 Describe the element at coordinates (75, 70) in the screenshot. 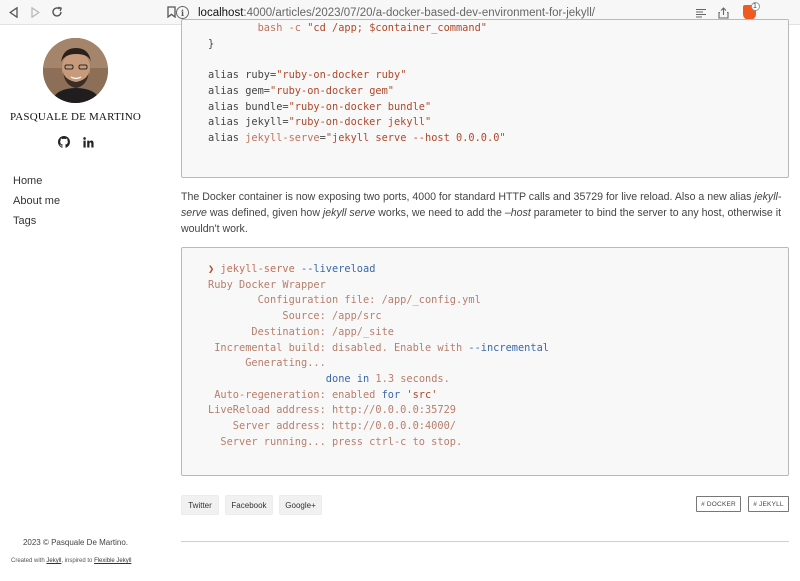

I see `avatar` at that location.